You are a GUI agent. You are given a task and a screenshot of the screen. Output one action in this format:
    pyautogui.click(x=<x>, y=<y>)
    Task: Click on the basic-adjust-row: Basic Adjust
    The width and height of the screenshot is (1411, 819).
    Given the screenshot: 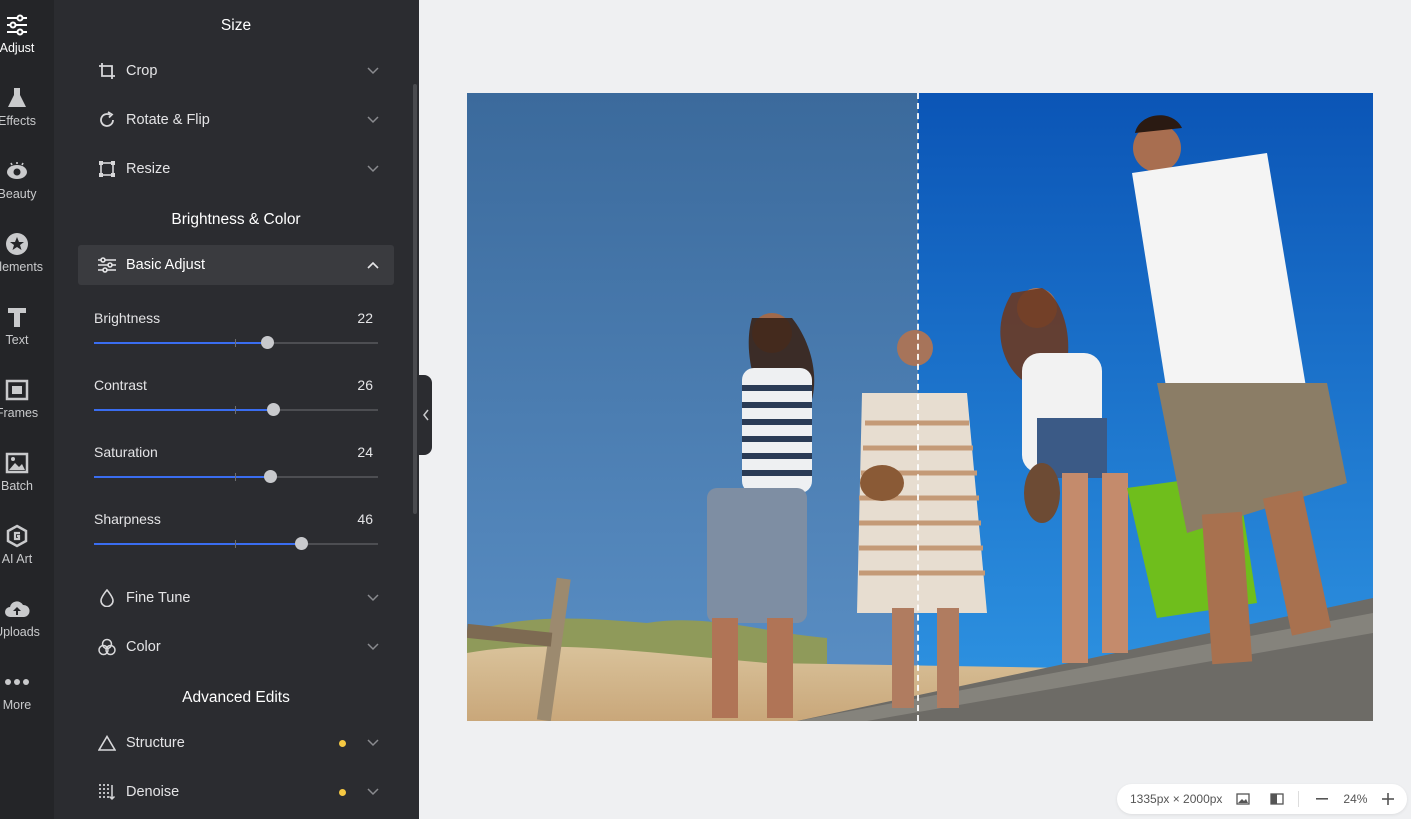 What is the action you would take?
    pyautogui.click(x=236, y=265)
    